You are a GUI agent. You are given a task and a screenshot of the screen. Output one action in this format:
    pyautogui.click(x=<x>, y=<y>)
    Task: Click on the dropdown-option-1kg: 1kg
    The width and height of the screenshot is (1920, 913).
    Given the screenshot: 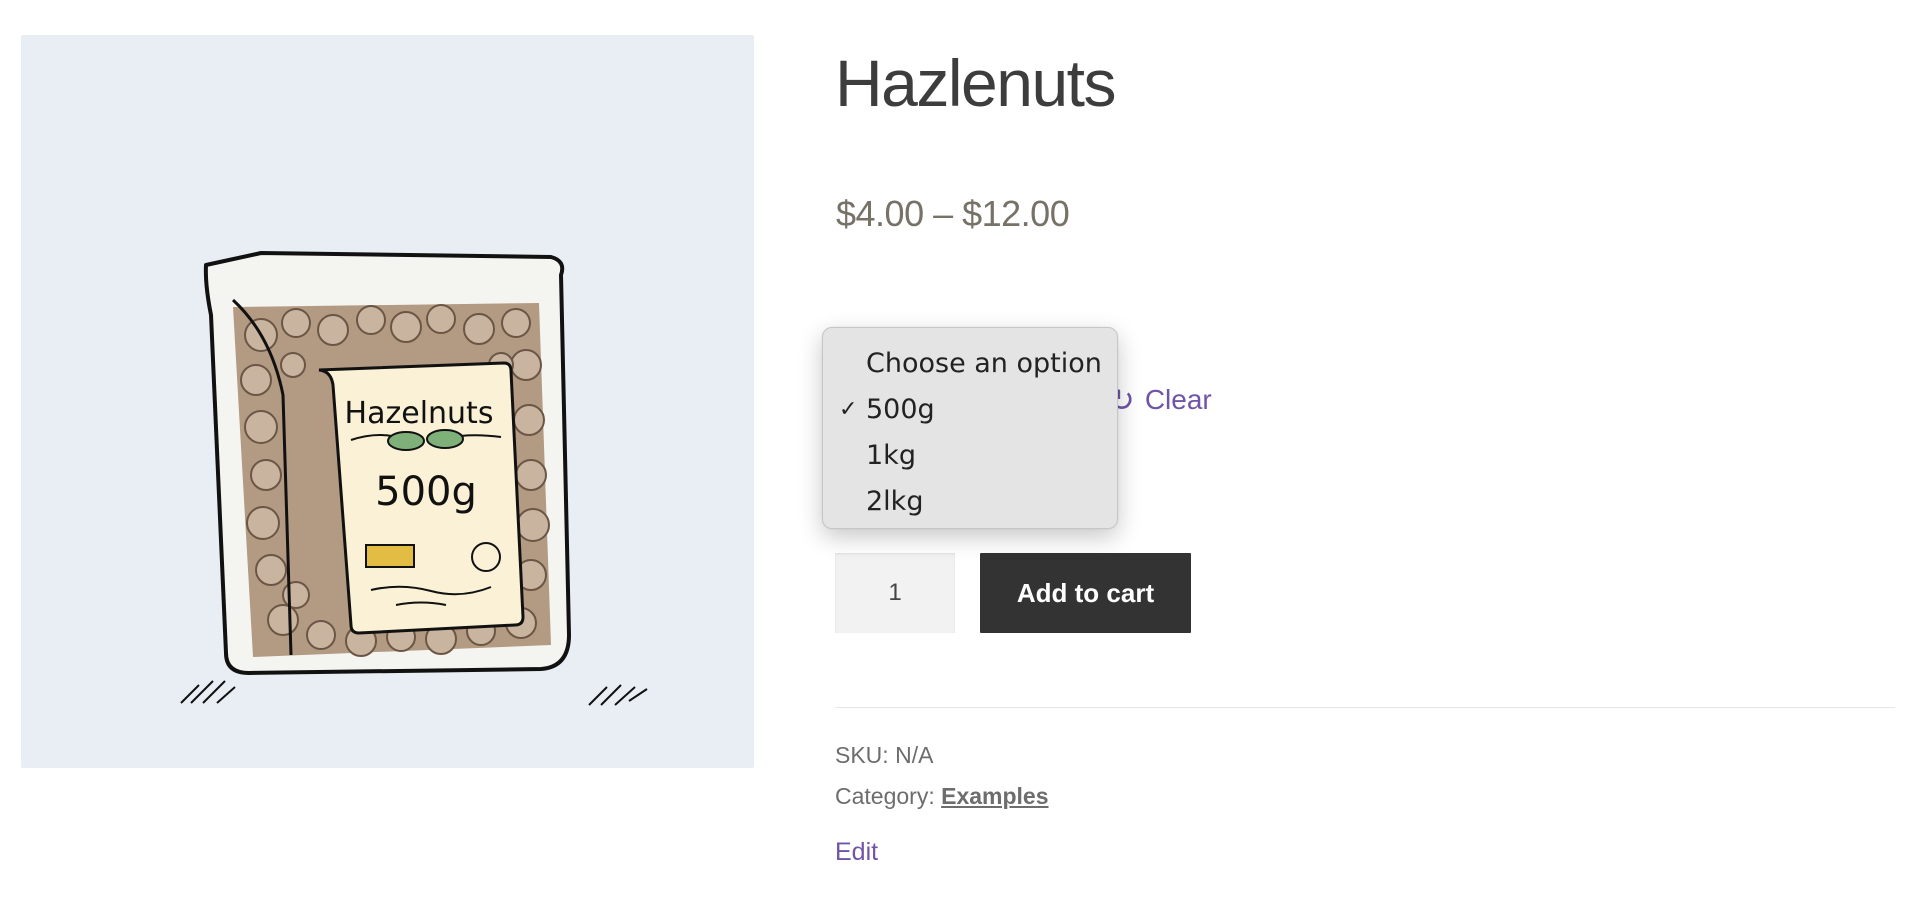 What is the action you would take?
    pyautogui.click(x=970, y=456)
    